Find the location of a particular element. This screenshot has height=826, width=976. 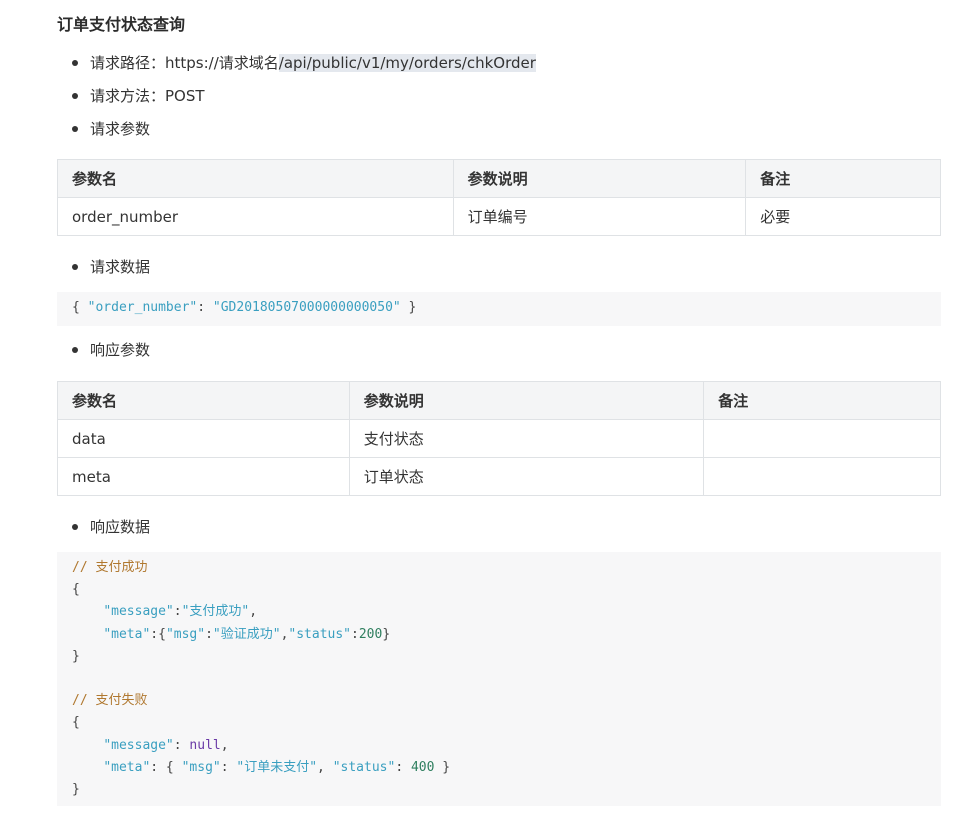

cell-param-name: order_number is located at coordinates (255, 216).